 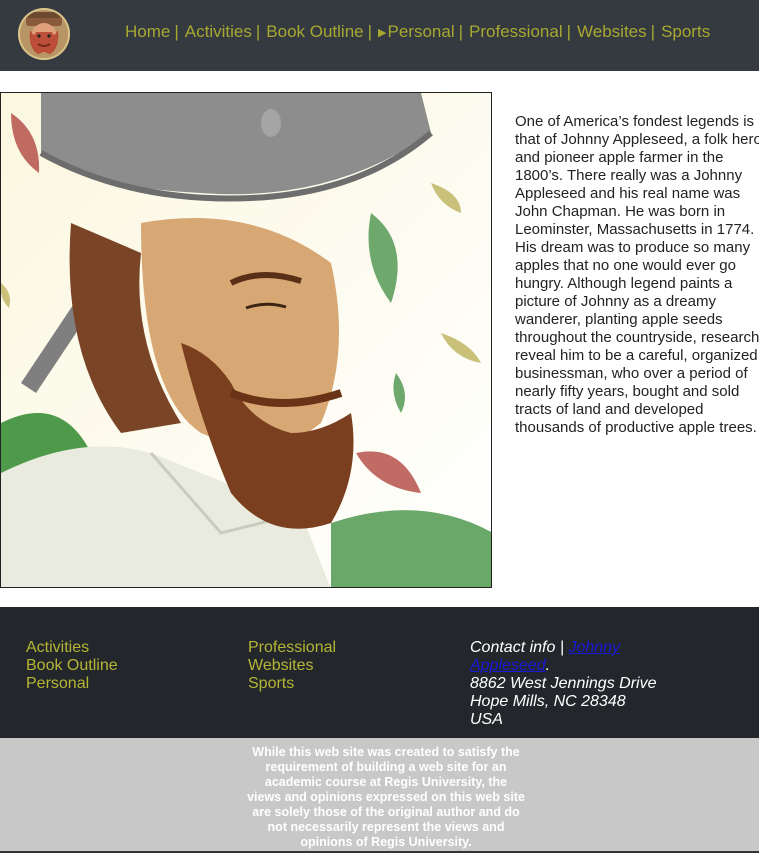 I want to click on nav-activities: Activities, so click(x=218, y=32).